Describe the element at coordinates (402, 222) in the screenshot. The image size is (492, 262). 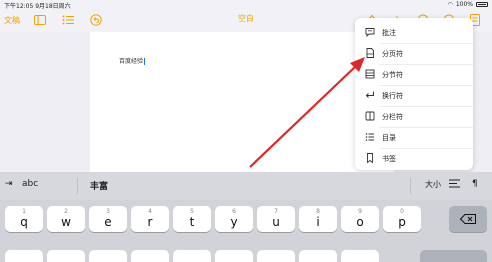
I see `key-letter: p` at that location.